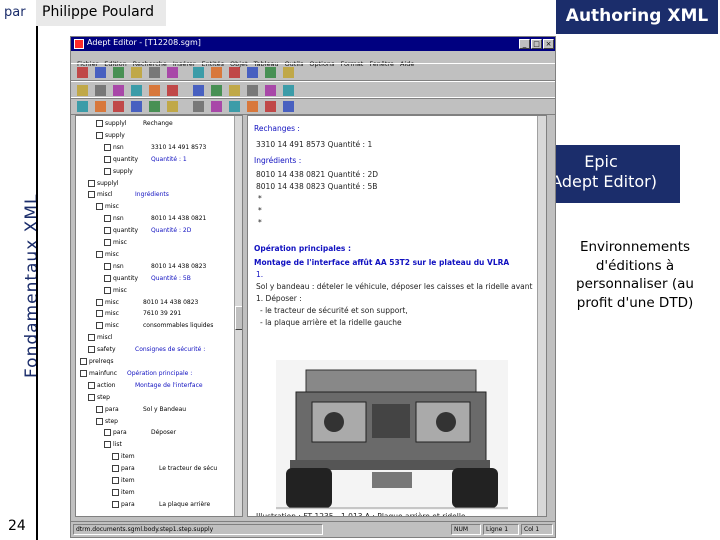 Image resolution: width=720 pixels, height=540 pixels. Describe the element at coordinates (259, 275) in the screenshot. I see `document-line: 1.` at that location.